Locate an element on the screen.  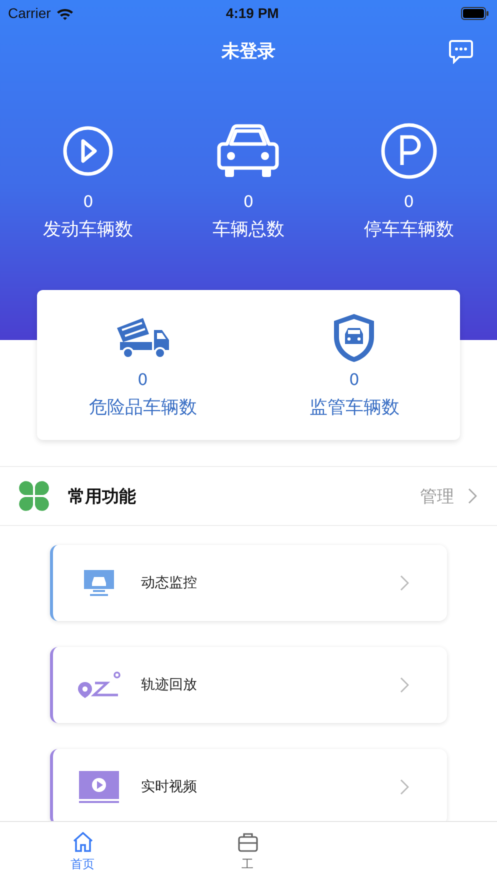
wifi-icon is located at coordinates (65, 13).